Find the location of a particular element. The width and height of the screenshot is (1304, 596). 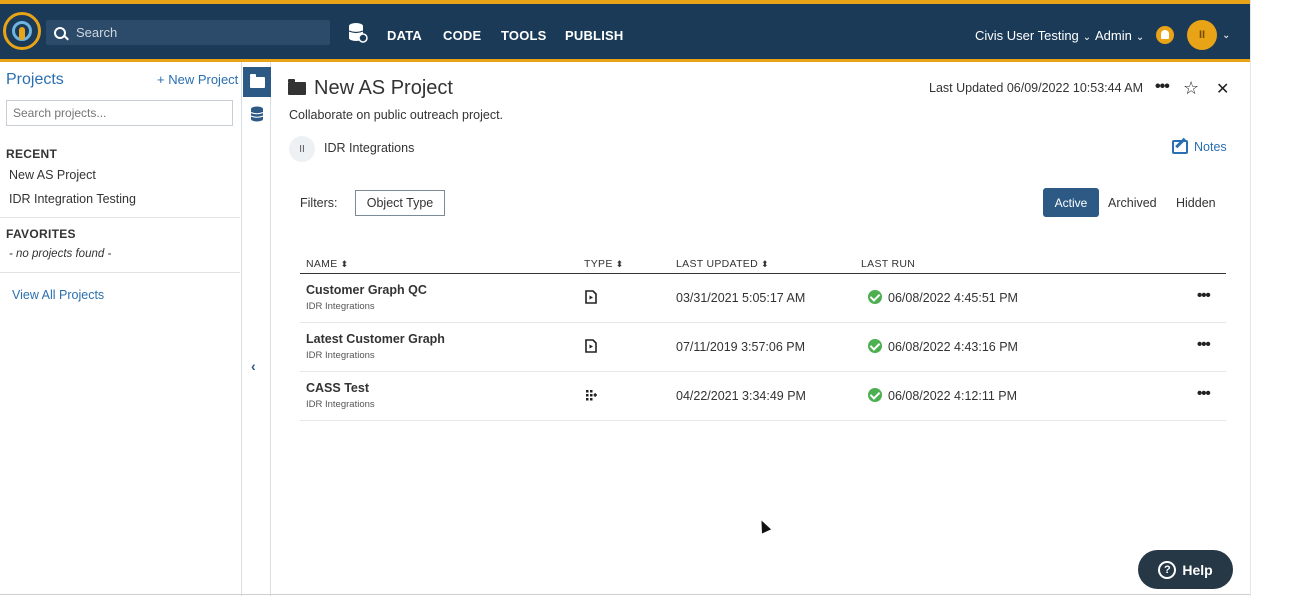

favorites-empty-text: - no projects found - is located at coordinates (60, 254).